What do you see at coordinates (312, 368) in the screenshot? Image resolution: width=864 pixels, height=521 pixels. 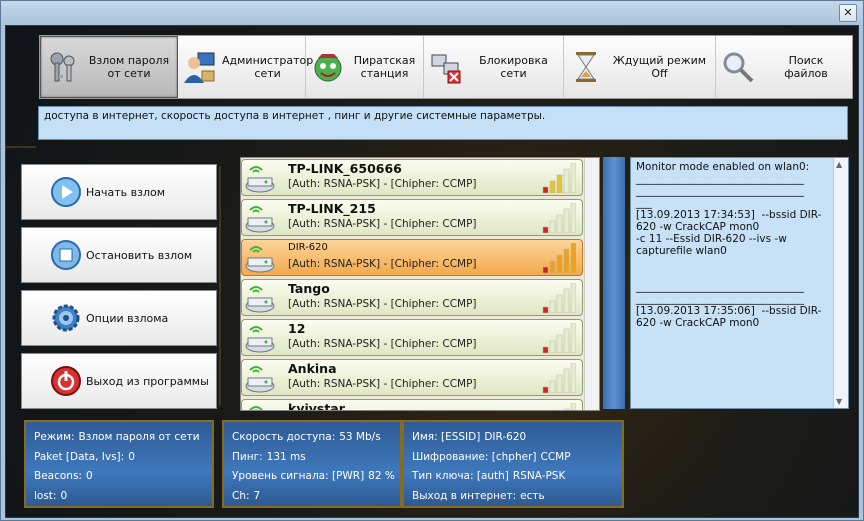 I see `network-name: Ankina` at bounding box center [312, 368].